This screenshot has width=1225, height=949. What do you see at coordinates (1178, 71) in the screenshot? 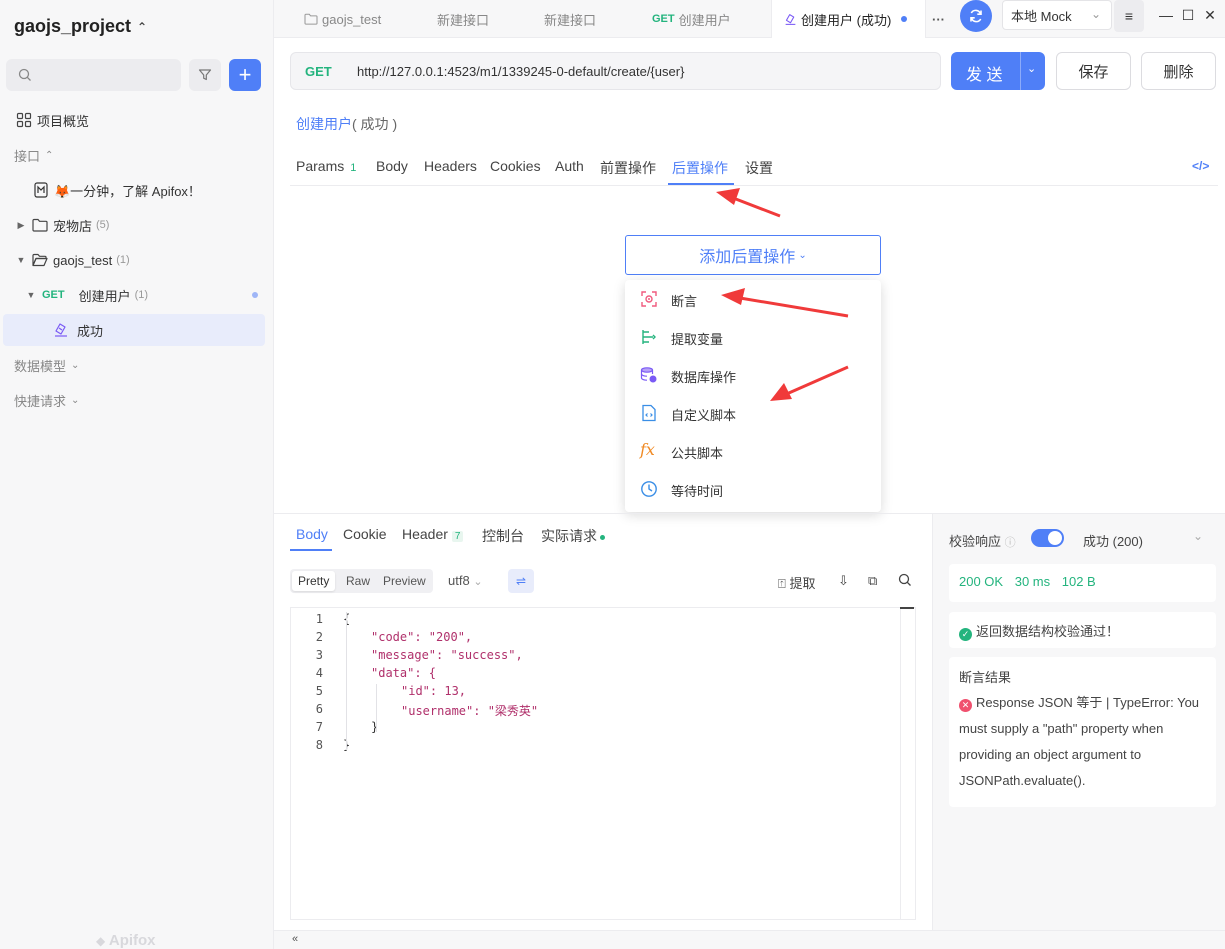
I see `delete-button: 删除` at bounding box center [1178, 71].